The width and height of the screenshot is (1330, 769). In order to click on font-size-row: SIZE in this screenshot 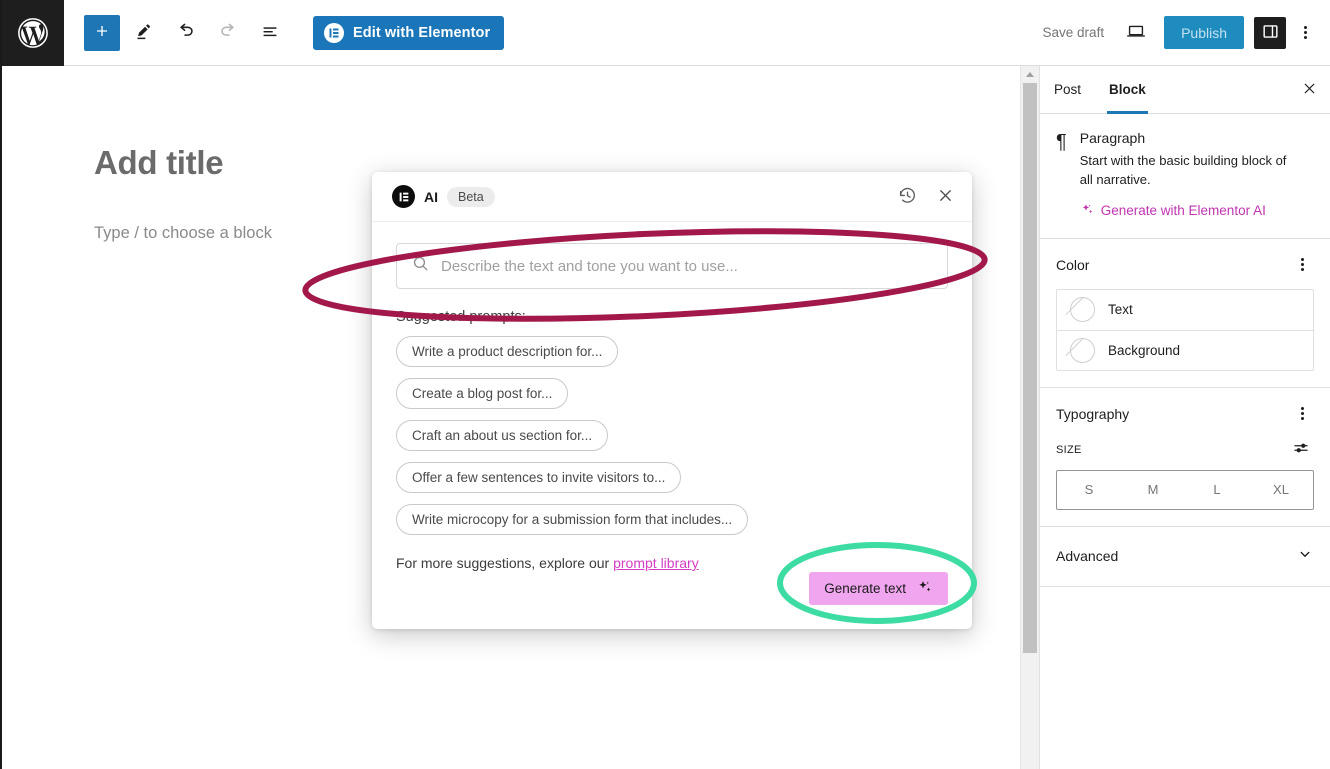, I will do `click(1185, 454)`.